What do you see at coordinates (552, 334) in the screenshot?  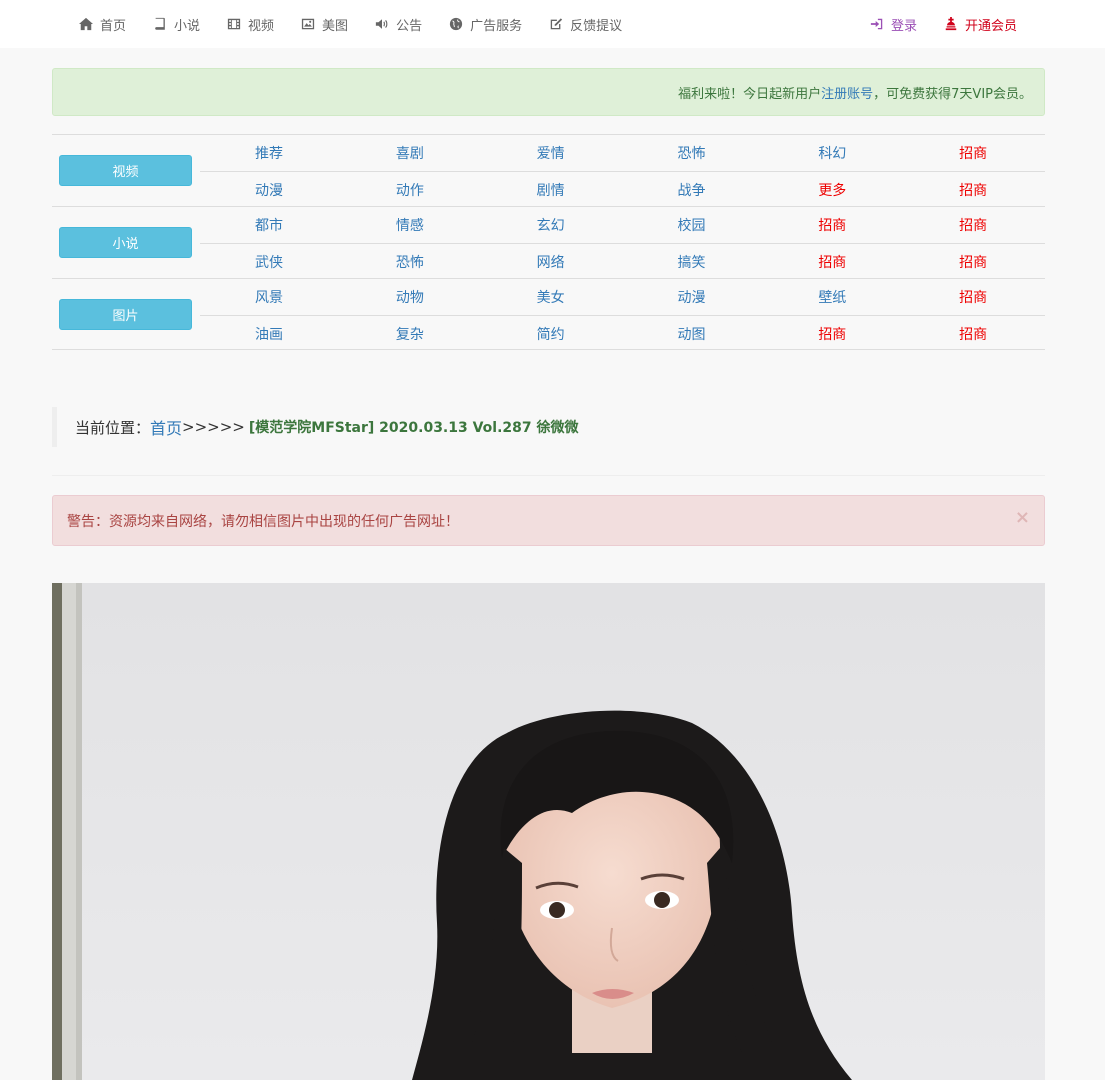 I see `category-link: 简约` at bounding box center [552, 334].